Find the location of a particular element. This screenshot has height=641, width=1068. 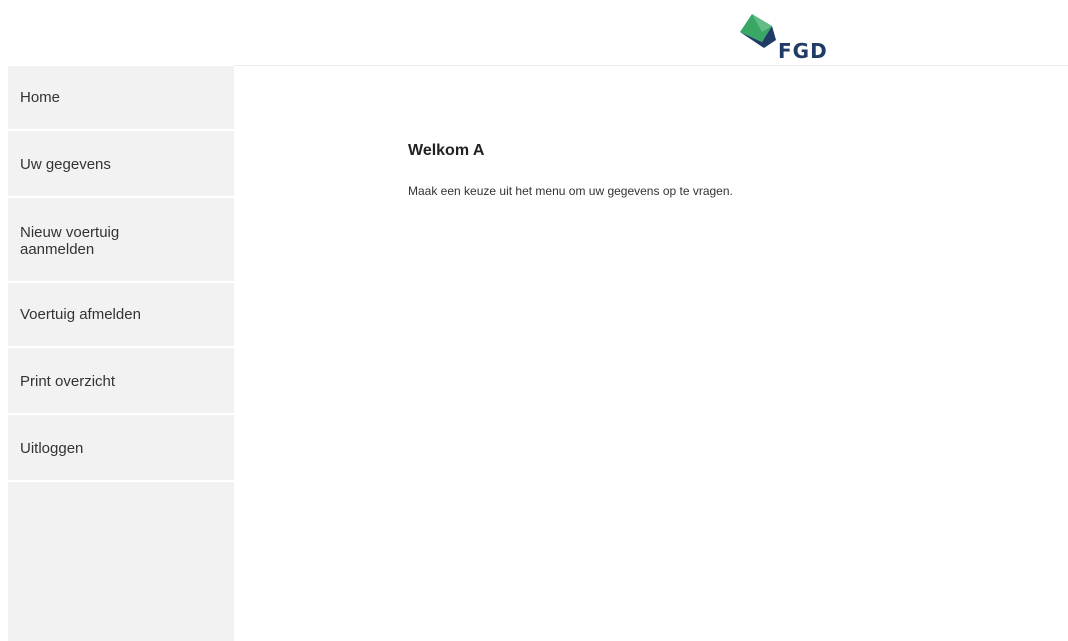

page-title: Welkom A is located at coordinates (446, 150).